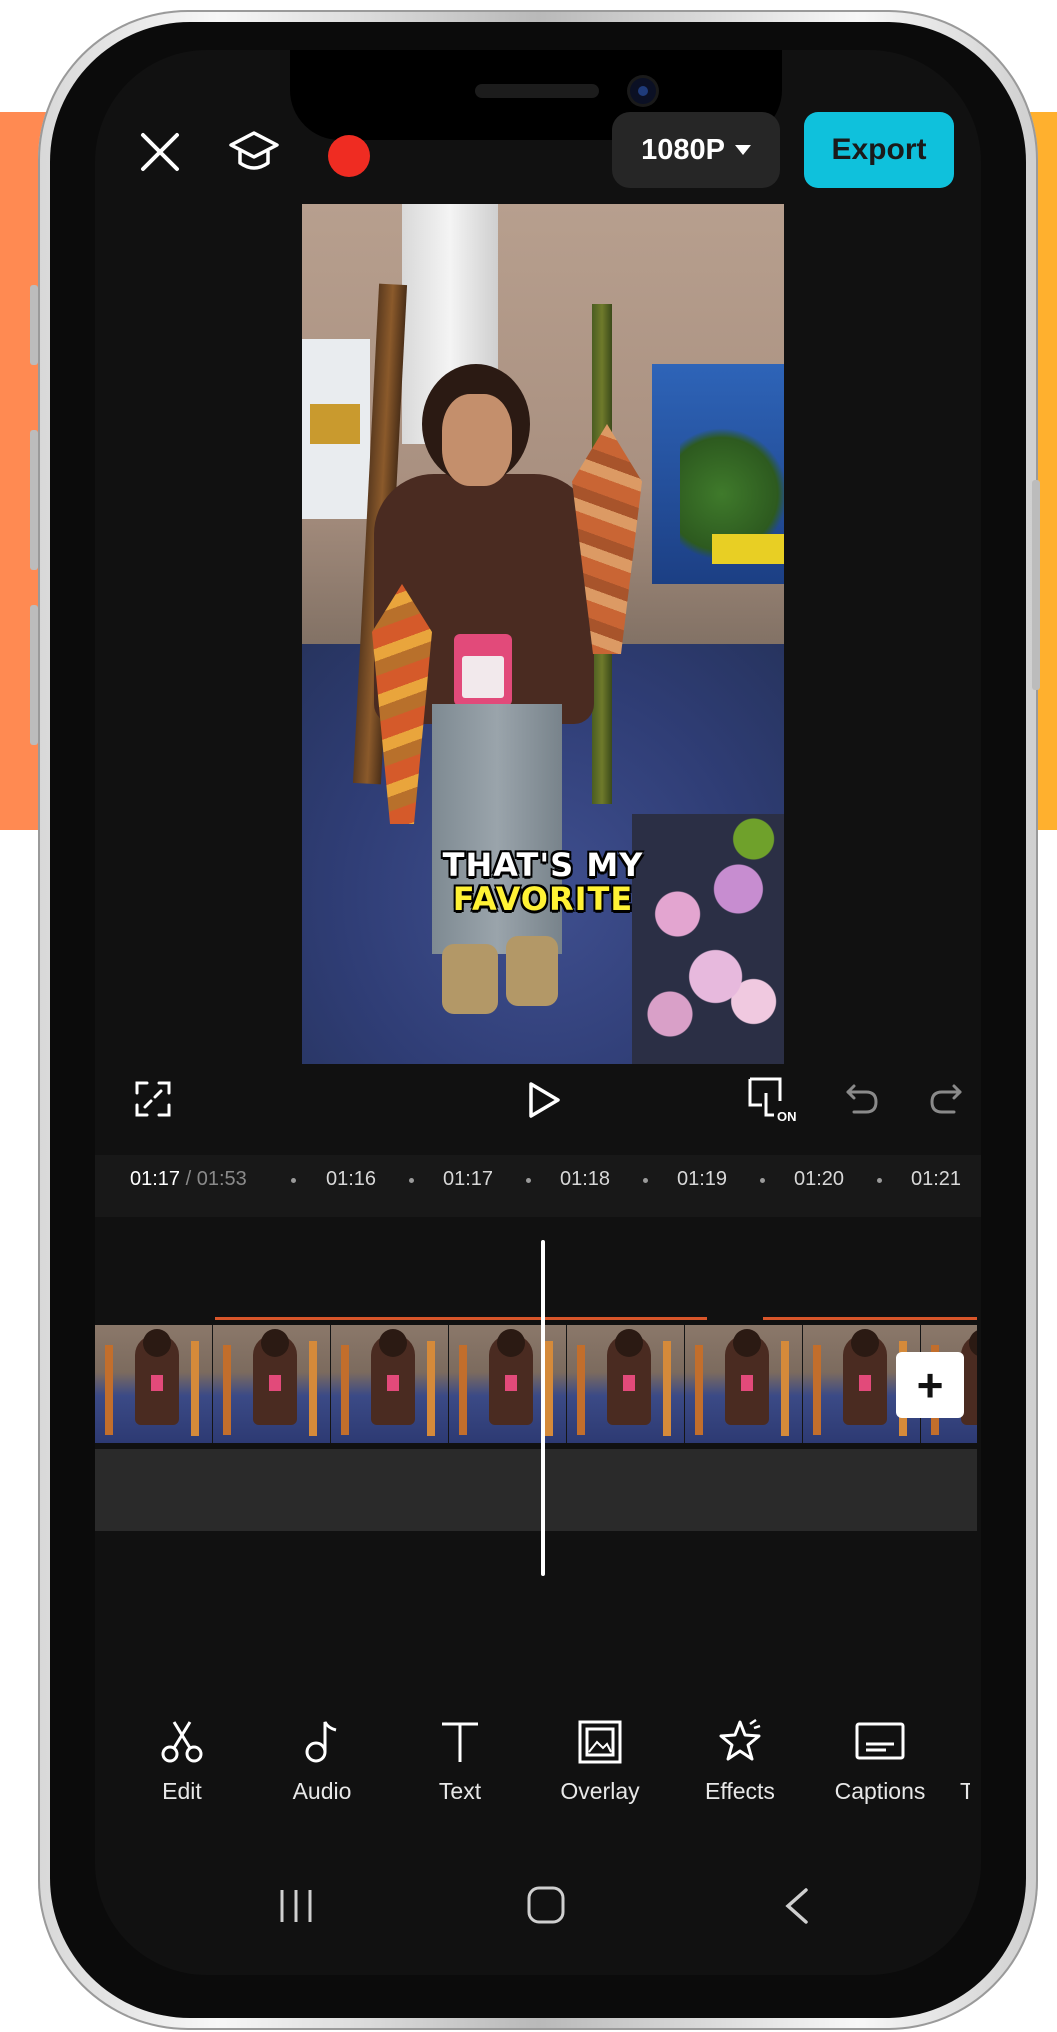 The image size is (1057, 2032). Describe the element at coordinates (862, 1100) in the screenshot. I see `undo-icon` at that location.